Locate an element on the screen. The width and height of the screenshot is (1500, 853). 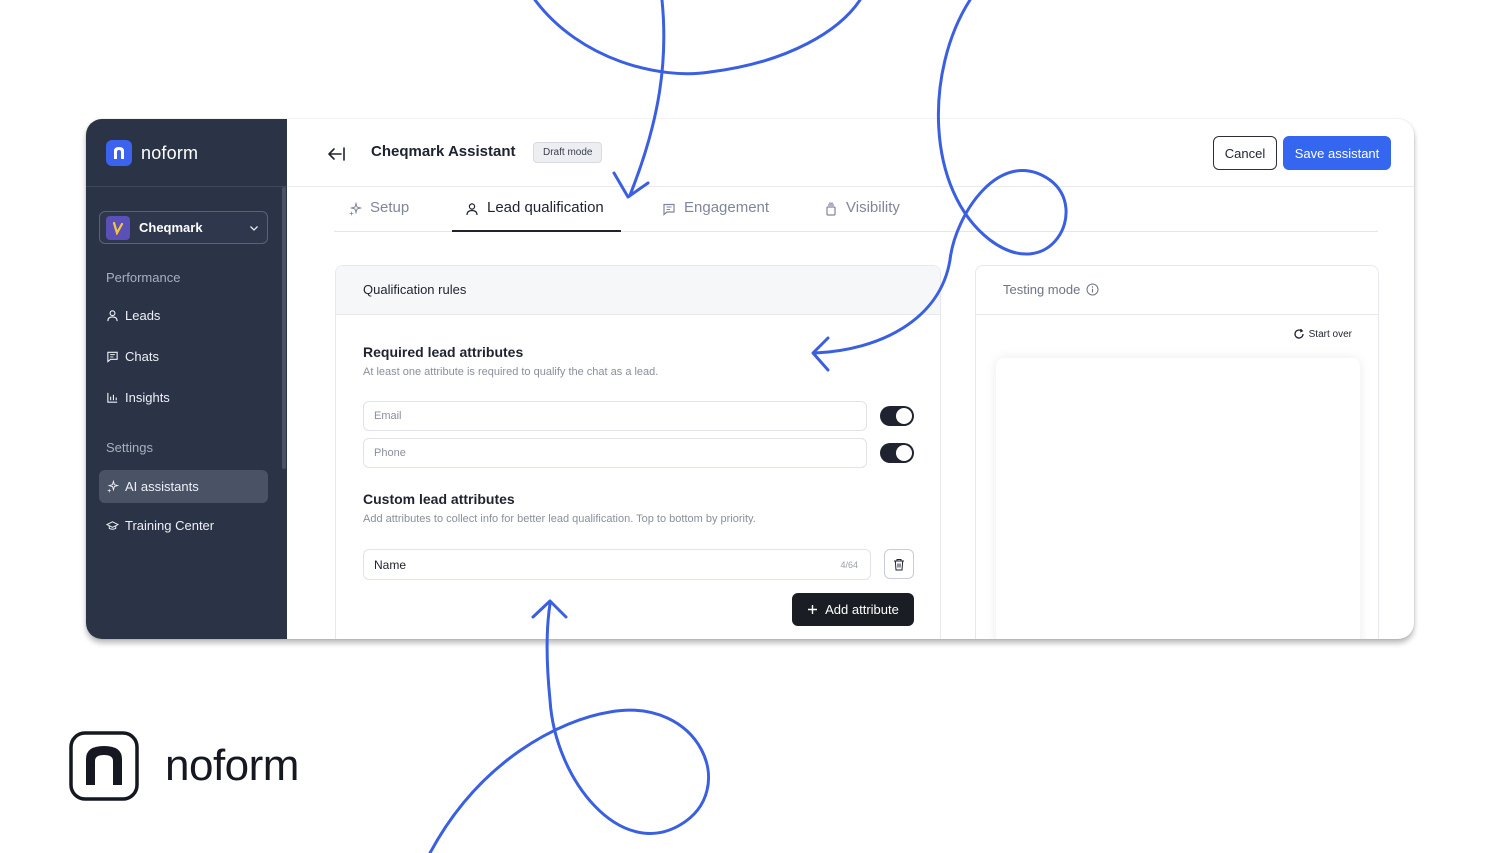
page-title: Cheqmark Assistant is located at coordinates (443, 151).